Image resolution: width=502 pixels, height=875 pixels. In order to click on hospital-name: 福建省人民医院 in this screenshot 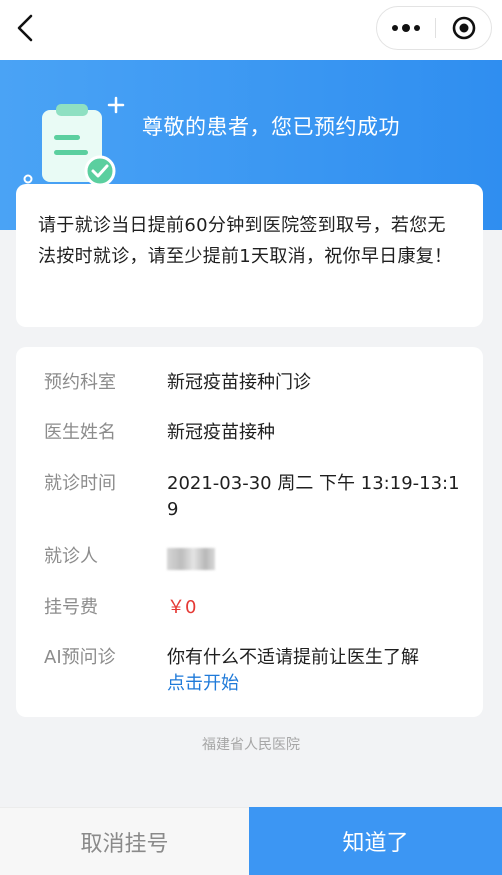, I will do `click(251, 745)`.